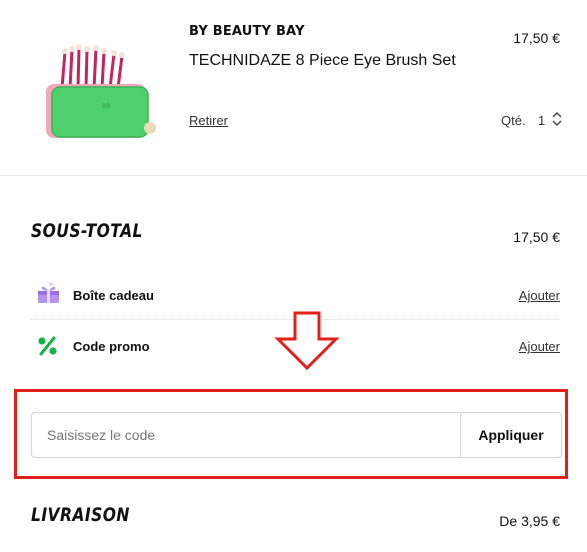 This screenshot has width=587, height=552. What do you see at coordinates (541, 120) in the screenshot?
I see `quantity-value: 1` at bounding box center [541, 120].